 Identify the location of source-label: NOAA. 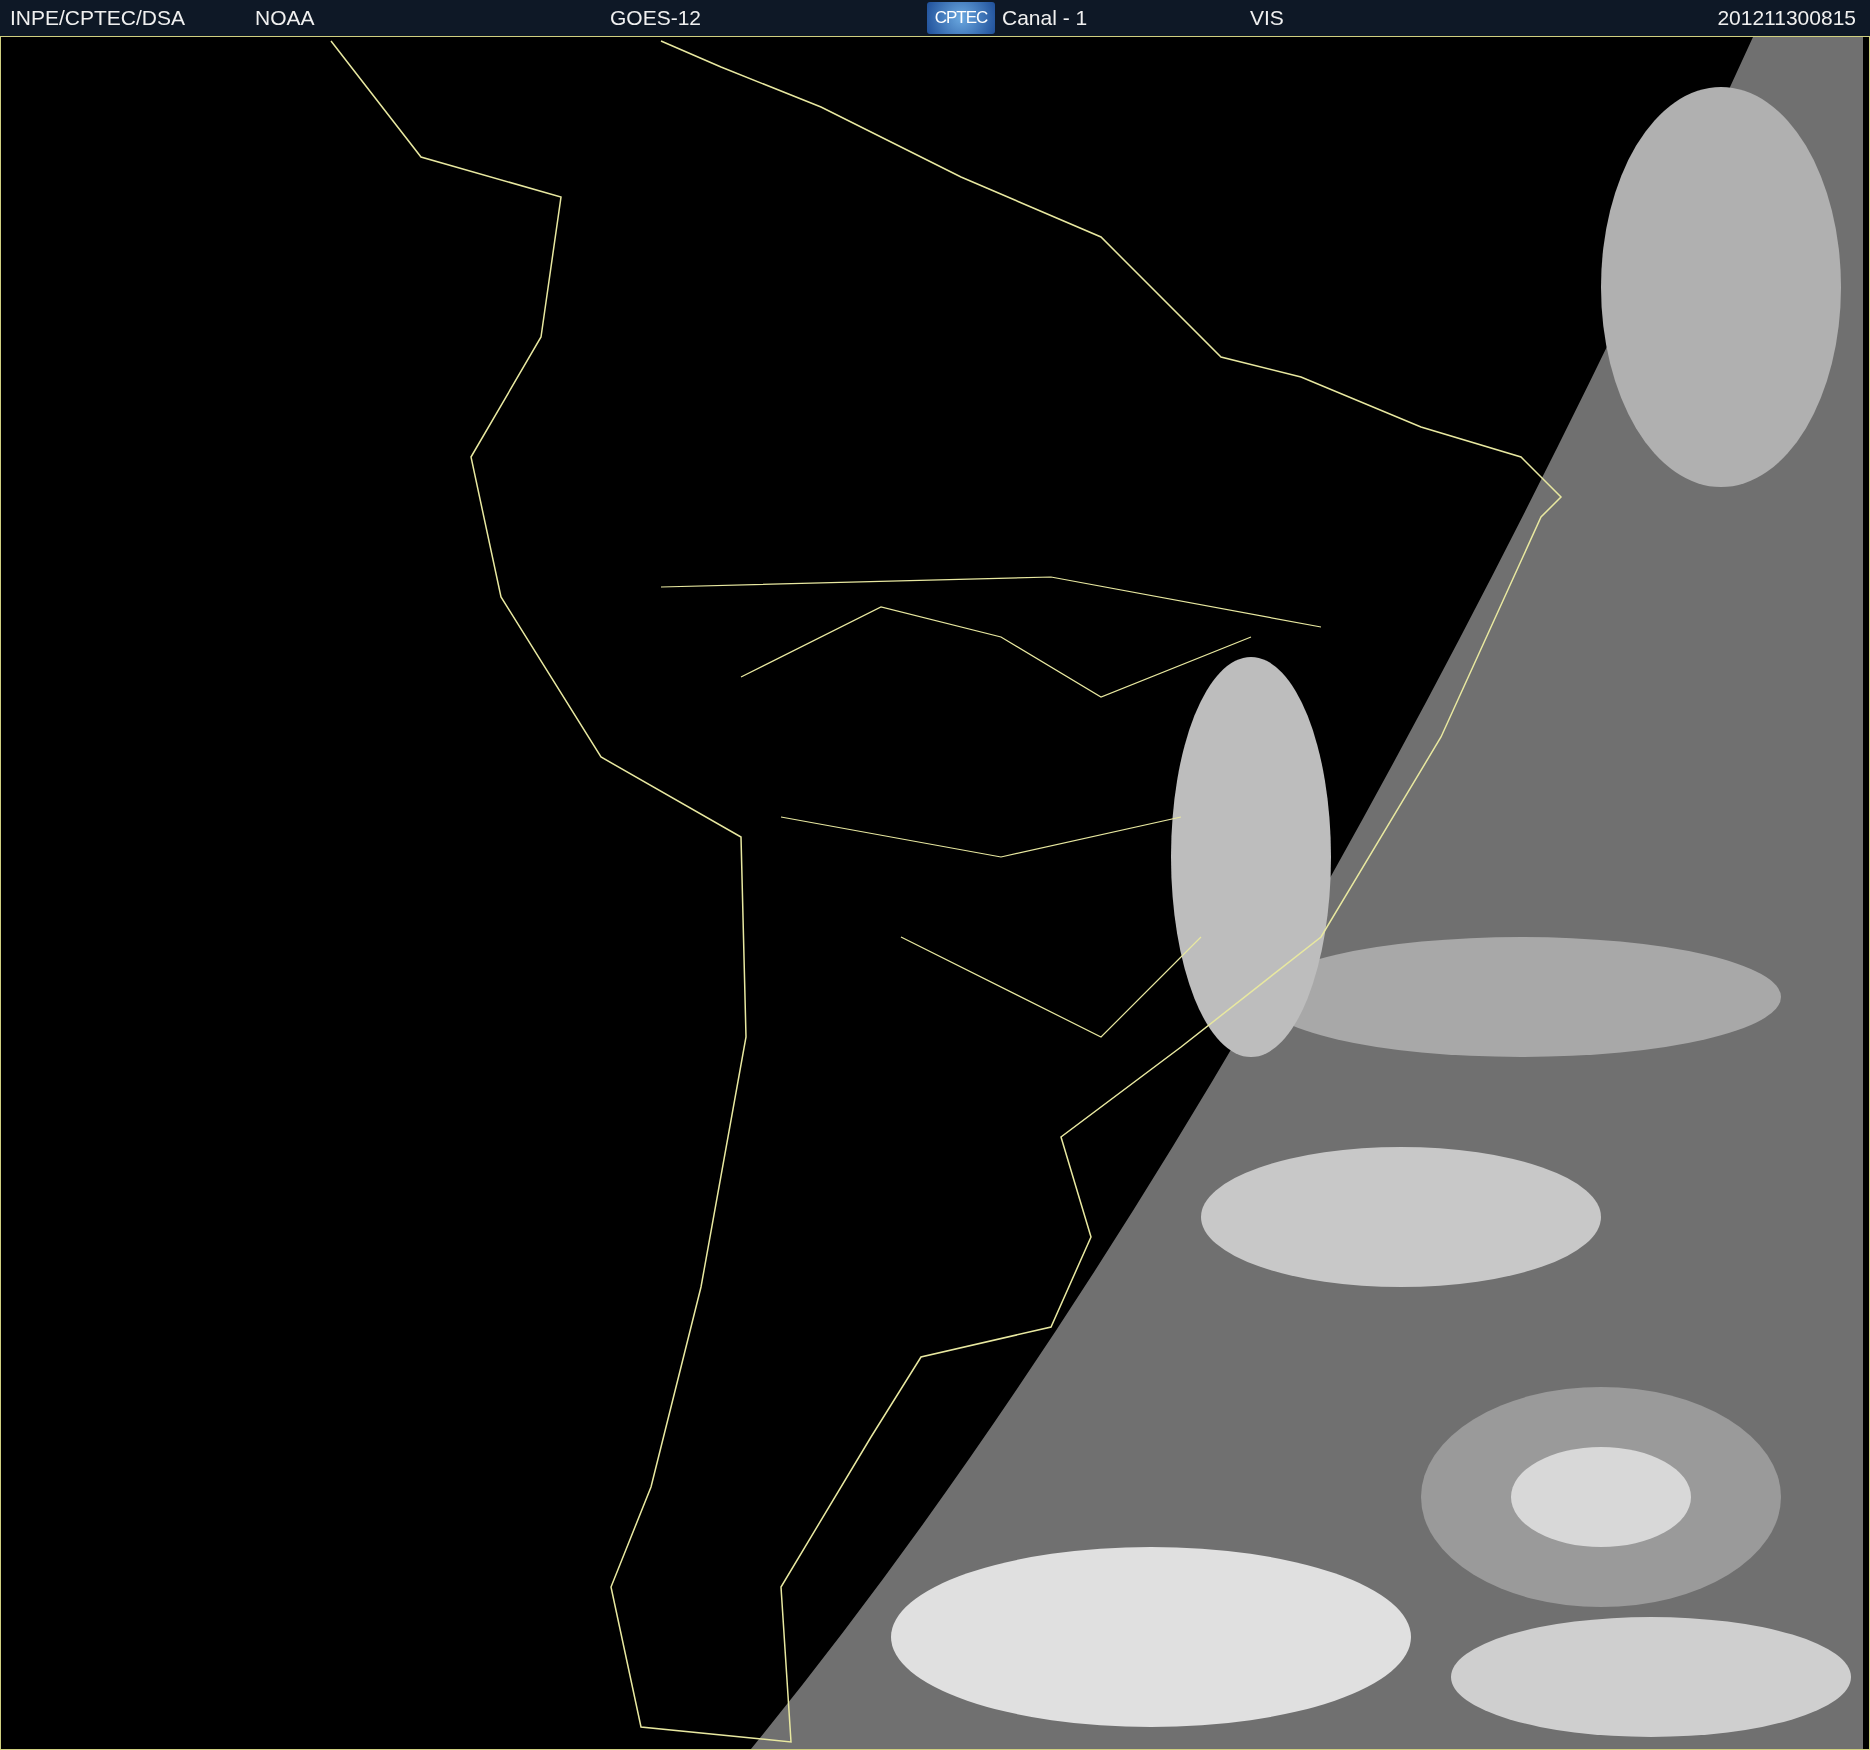
(285, 18).